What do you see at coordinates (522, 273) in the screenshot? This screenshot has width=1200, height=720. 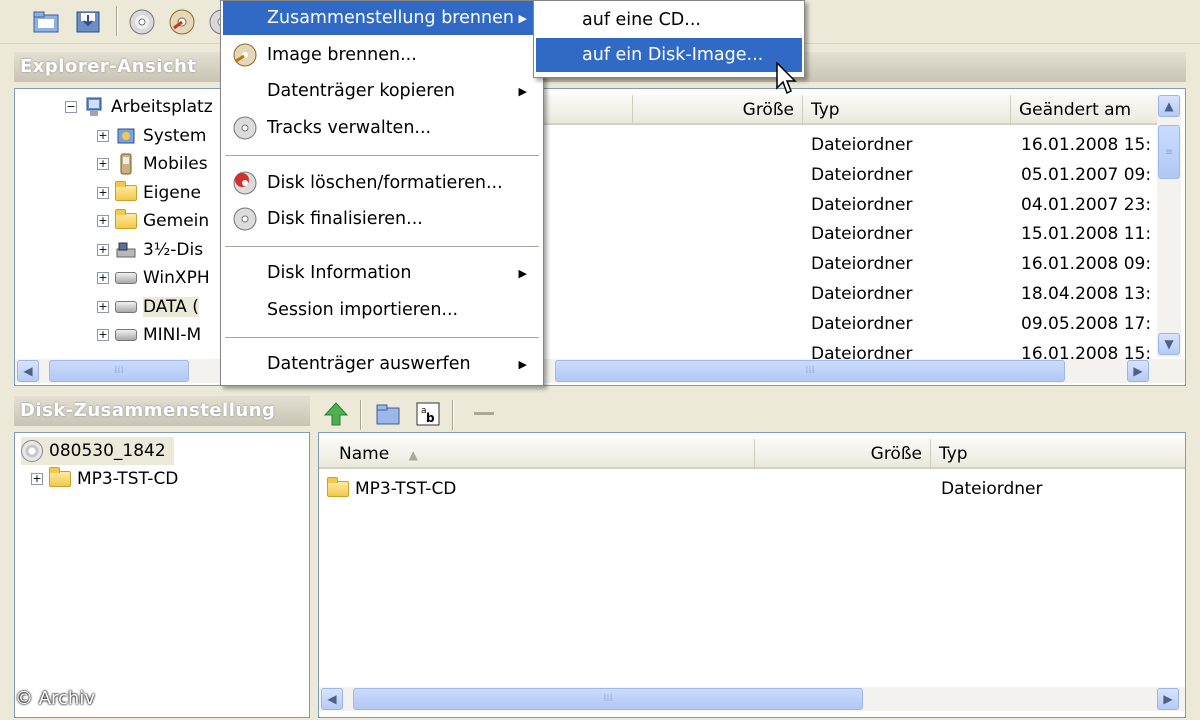 I see `submenu-arrow-icon: ▶` at bounding box center [522, 273].